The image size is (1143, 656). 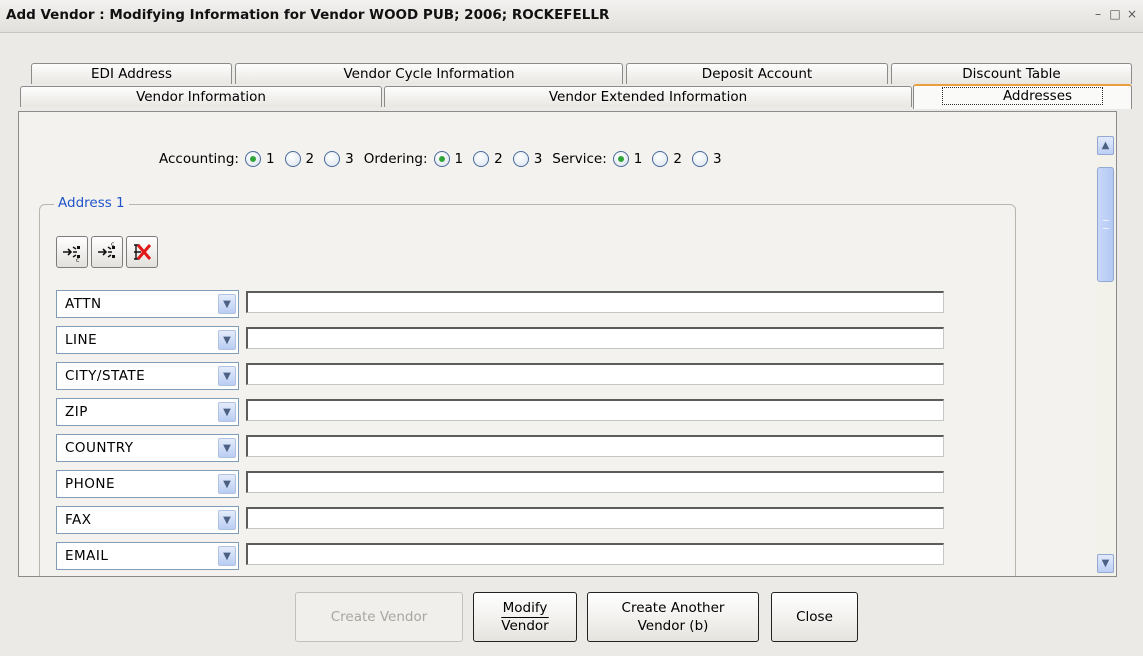 I want to click on modify-vendor-label-line1: Modify, so click(x=525, y=608).